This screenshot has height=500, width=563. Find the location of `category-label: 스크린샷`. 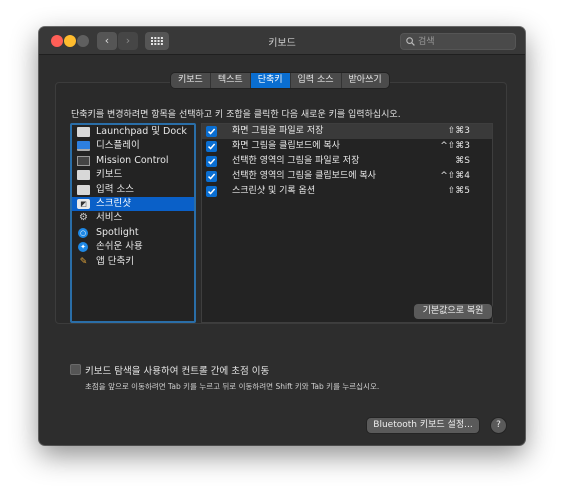

category-label: 스크린샷 is located at coordinates (113, 203).